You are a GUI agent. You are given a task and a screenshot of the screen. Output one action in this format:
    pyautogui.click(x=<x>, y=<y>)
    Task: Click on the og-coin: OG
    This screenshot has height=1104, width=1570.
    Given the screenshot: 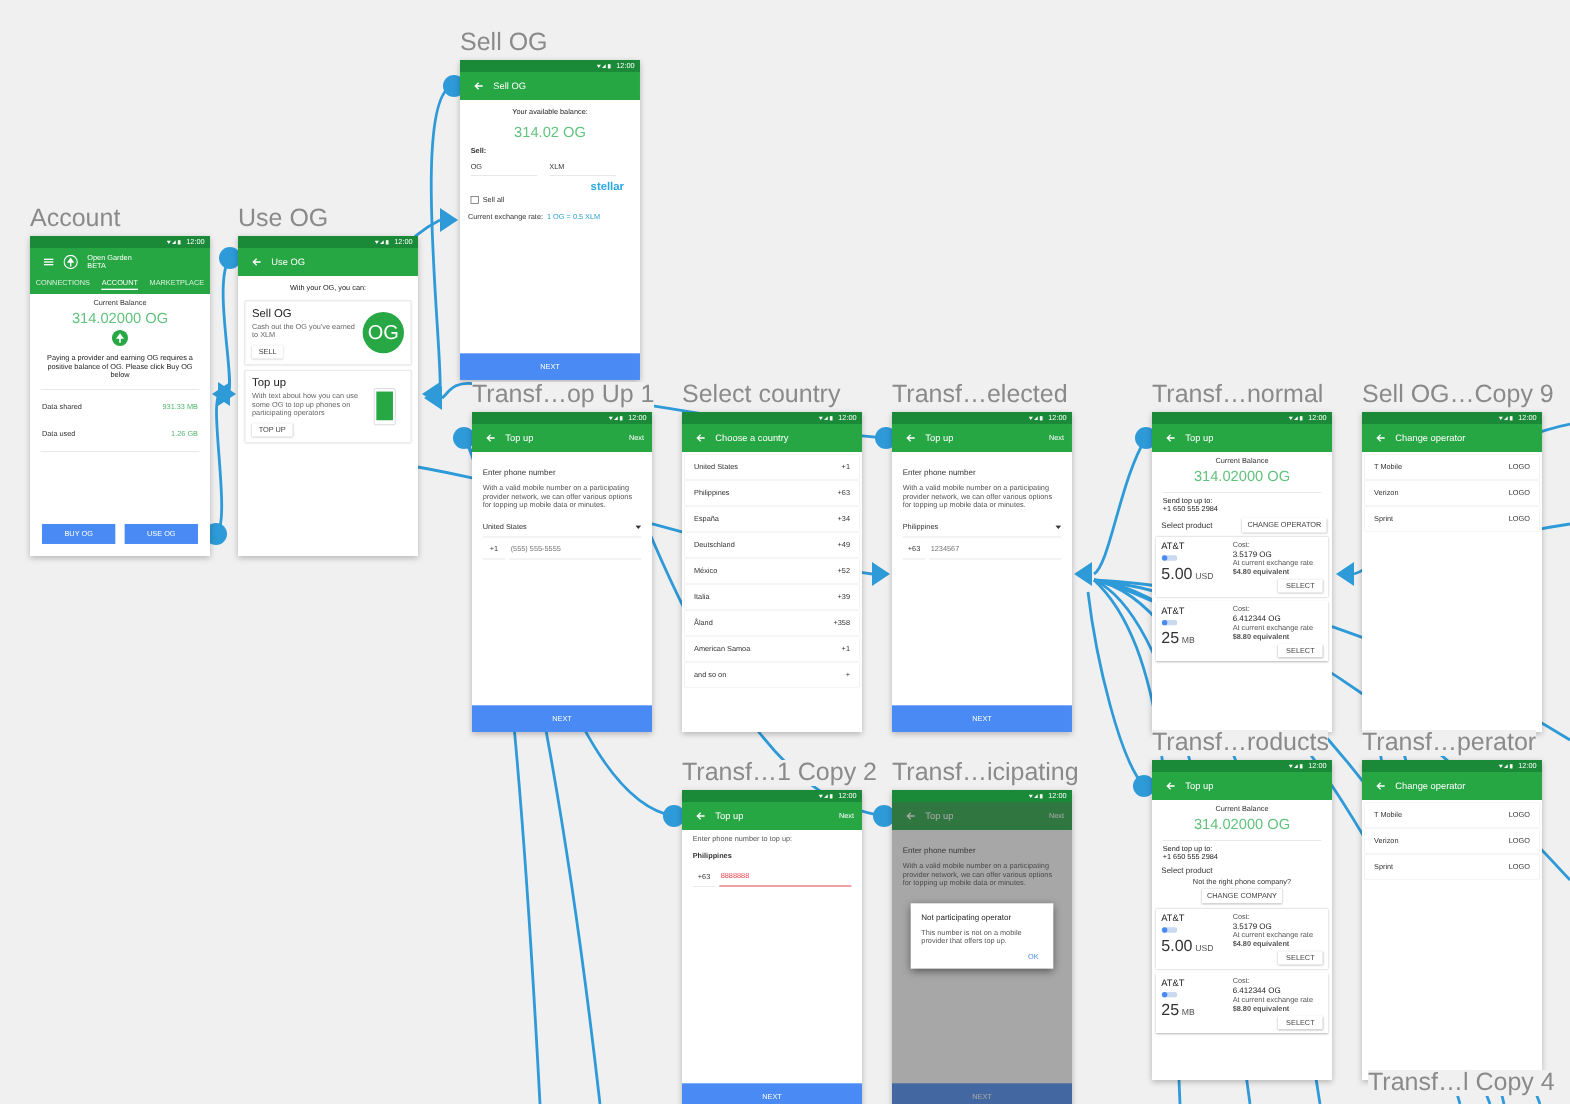 What is the action you would take?
    pyautogui.click(x=383, y=333)
    